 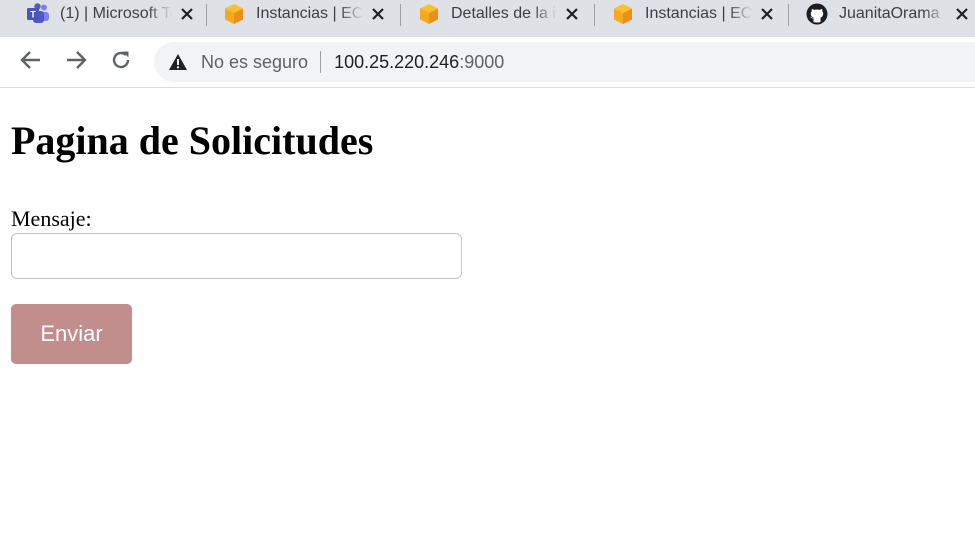 I want to click on reload-icon, so click(x=121, y=62).